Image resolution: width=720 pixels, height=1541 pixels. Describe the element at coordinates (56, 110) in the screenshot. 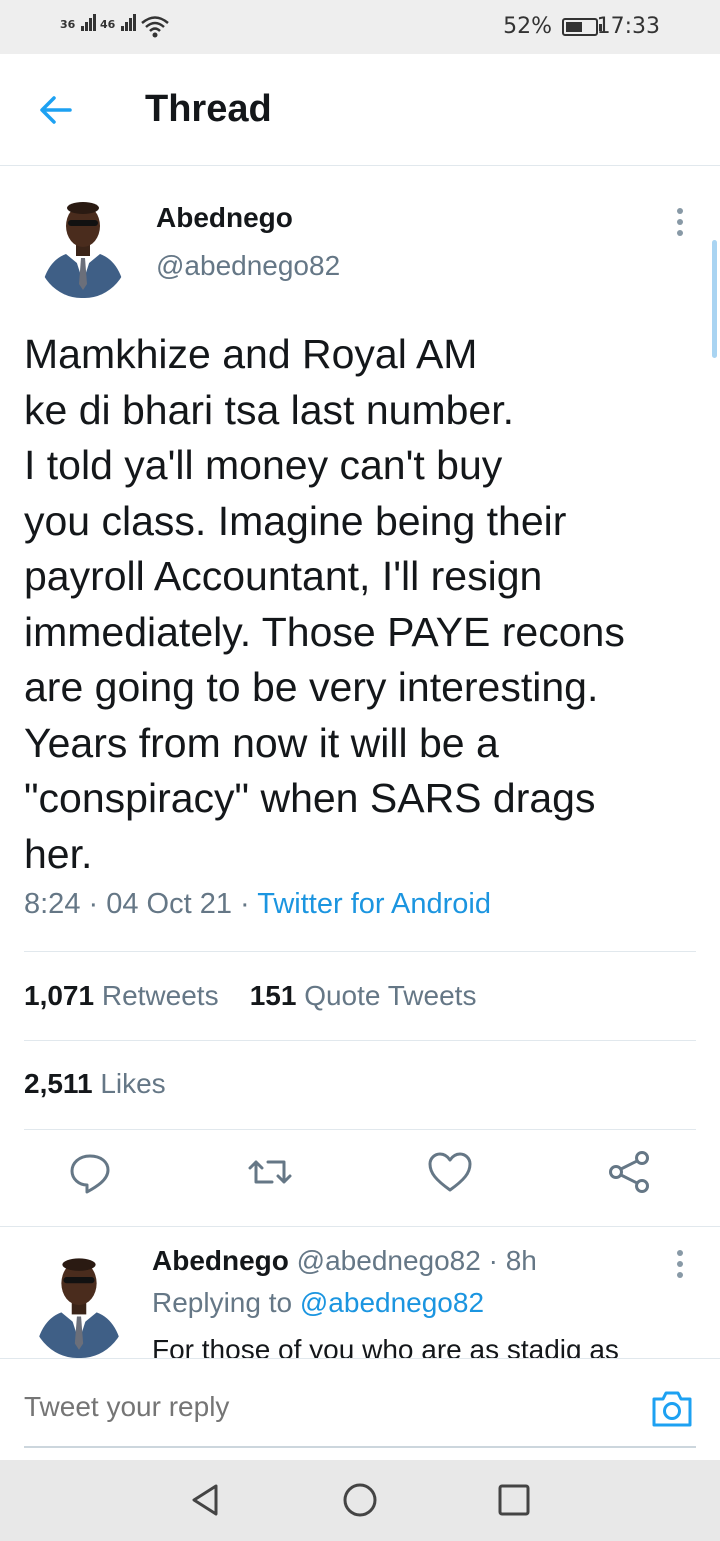

I see `arrow-left-icon` at that location.